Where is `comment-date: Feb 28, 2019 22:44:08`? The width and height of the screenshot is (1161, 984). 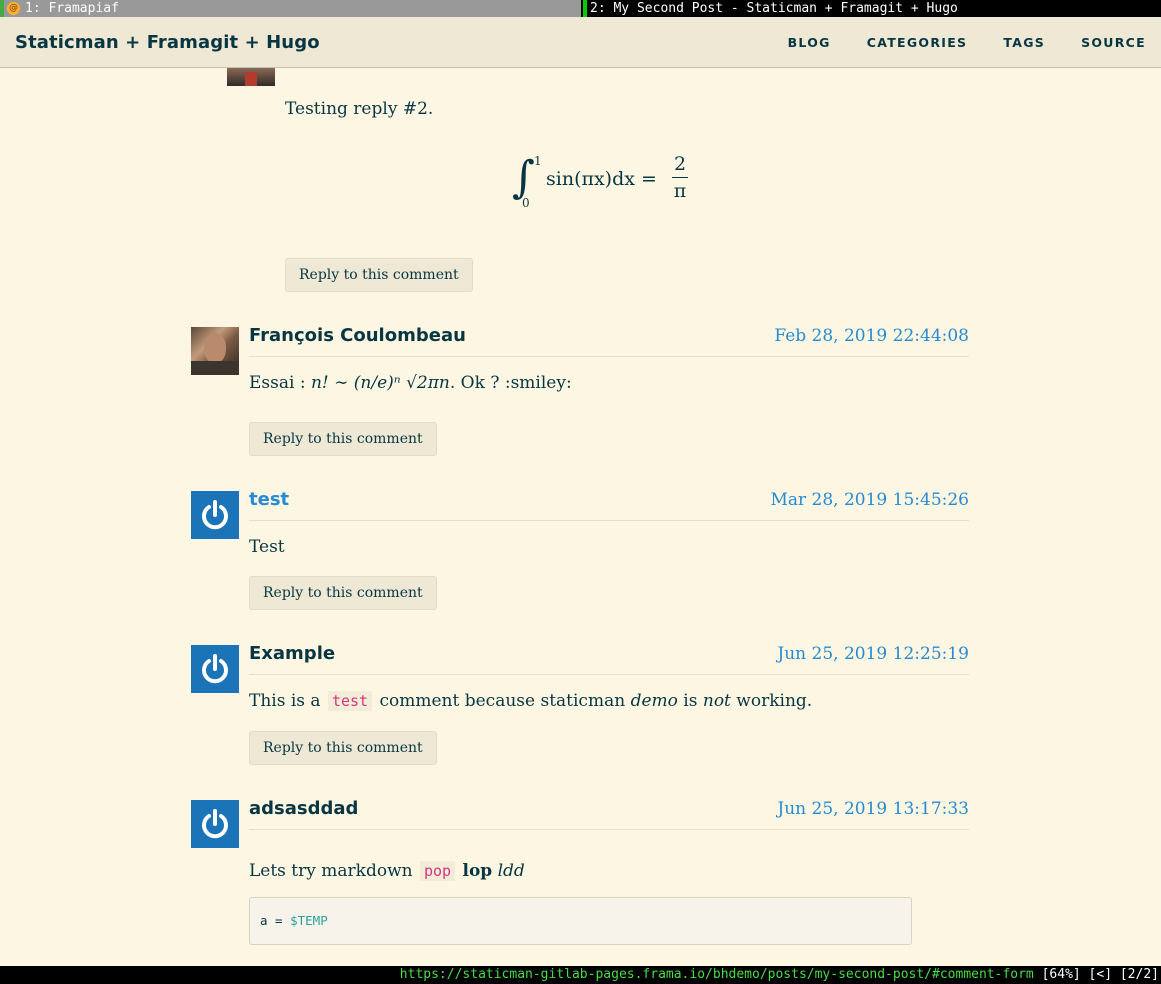 comment-date: Feb 28, 2019 22:44:08 is located at coordinates (819, 336).